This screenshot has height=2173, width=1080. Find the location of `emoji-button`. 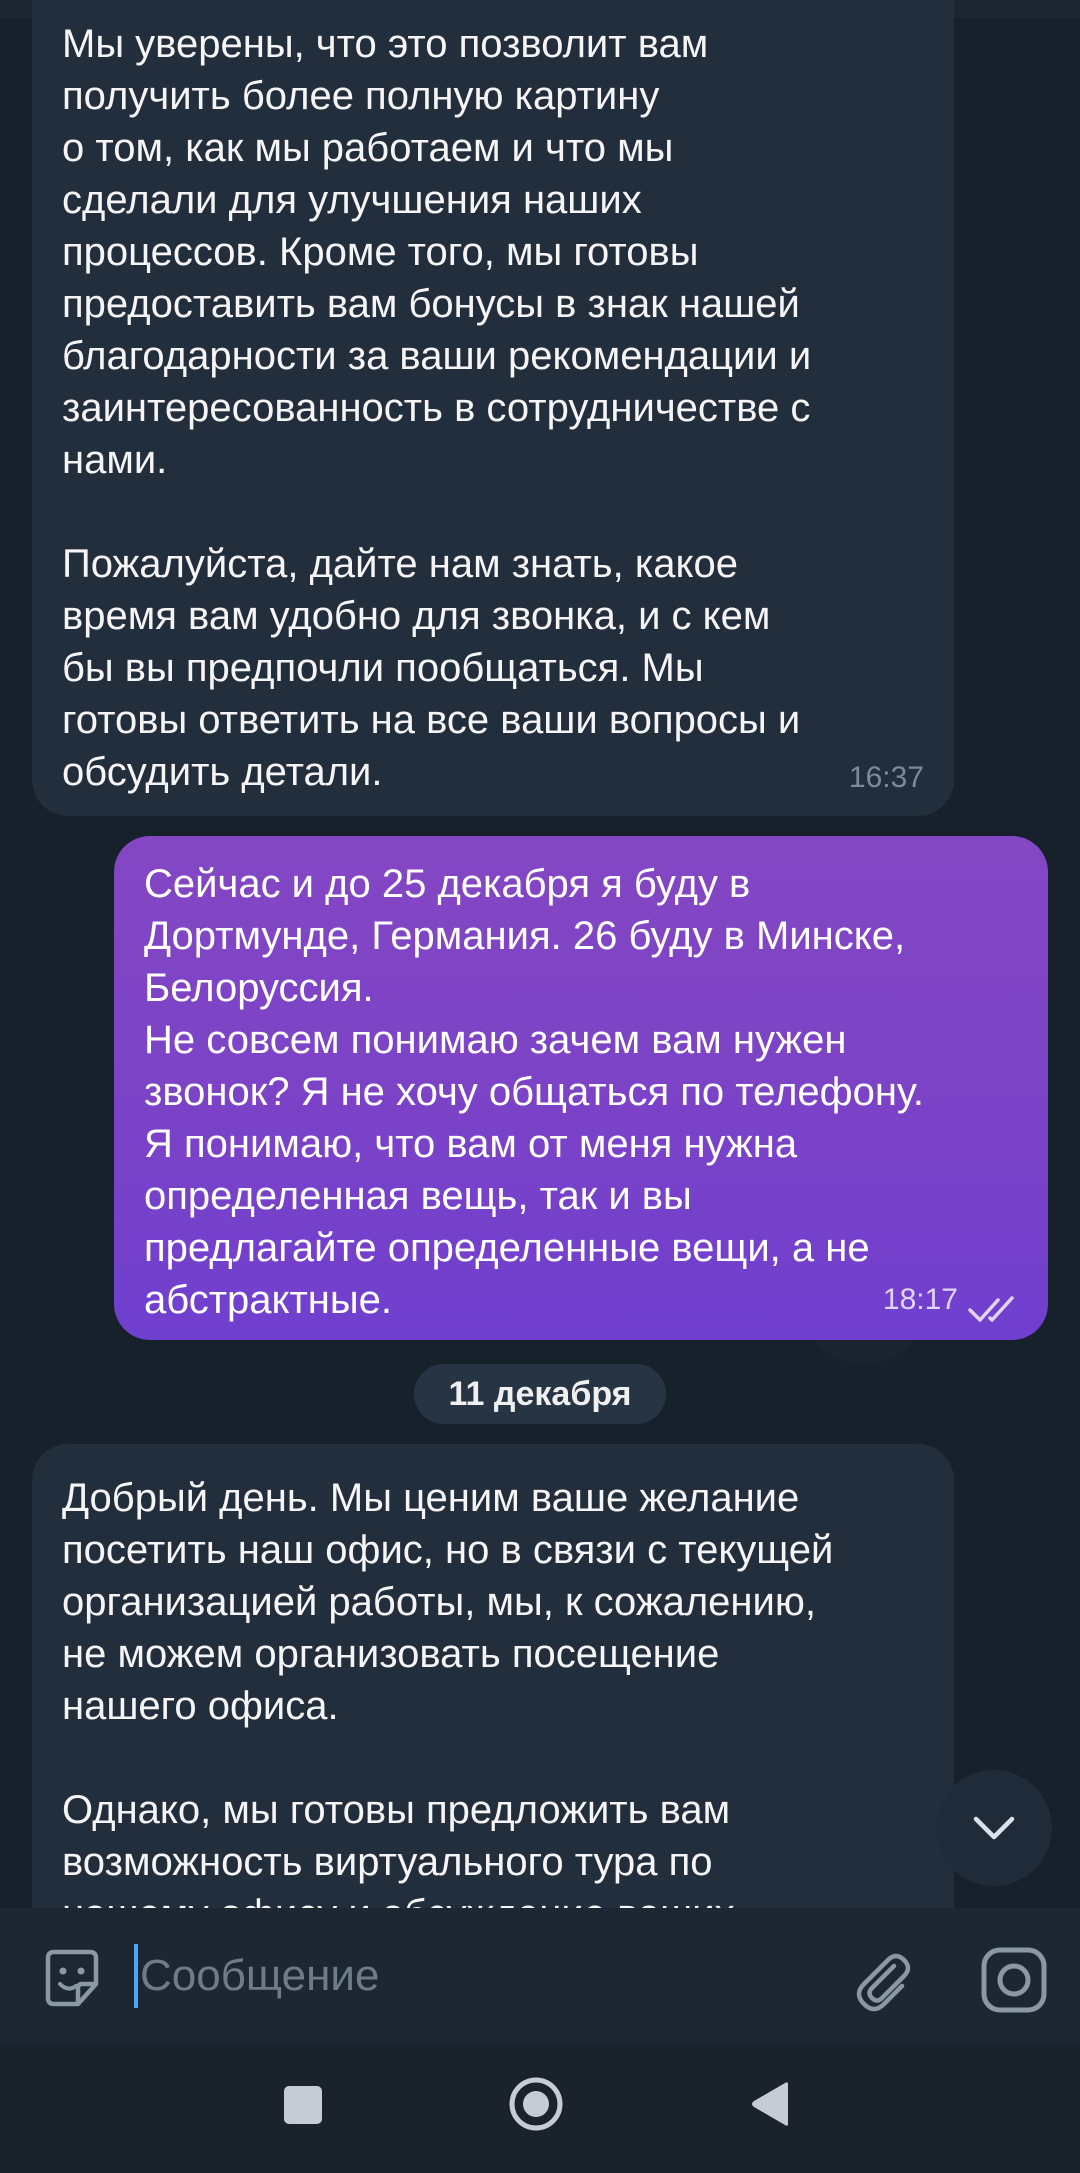

emoji-button is located at coordinates (72, 1978).